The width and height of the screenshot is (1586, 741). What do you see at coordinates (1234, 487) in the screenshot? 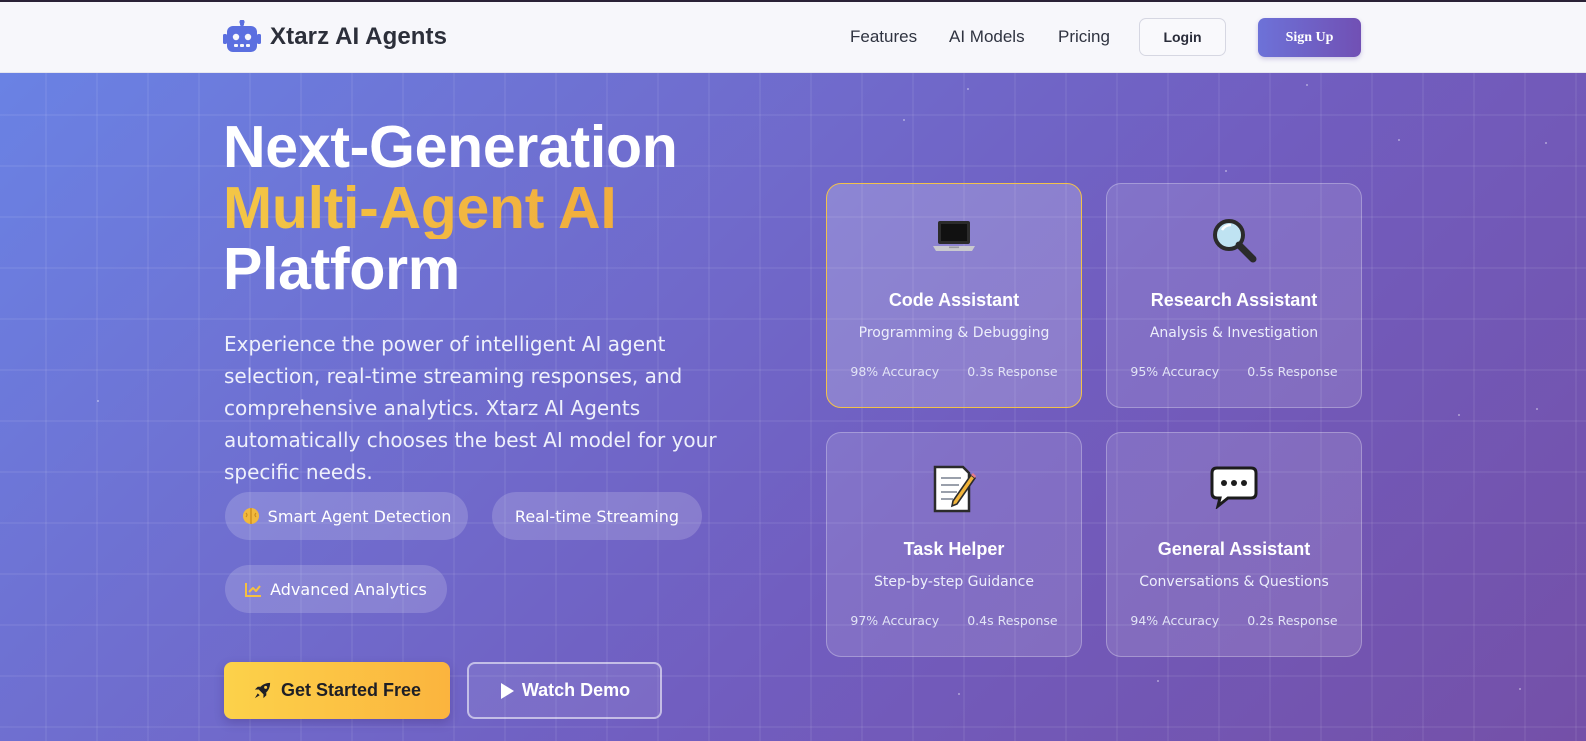
I see `speech-bubble-icon` at bounding box center [1234, 487].